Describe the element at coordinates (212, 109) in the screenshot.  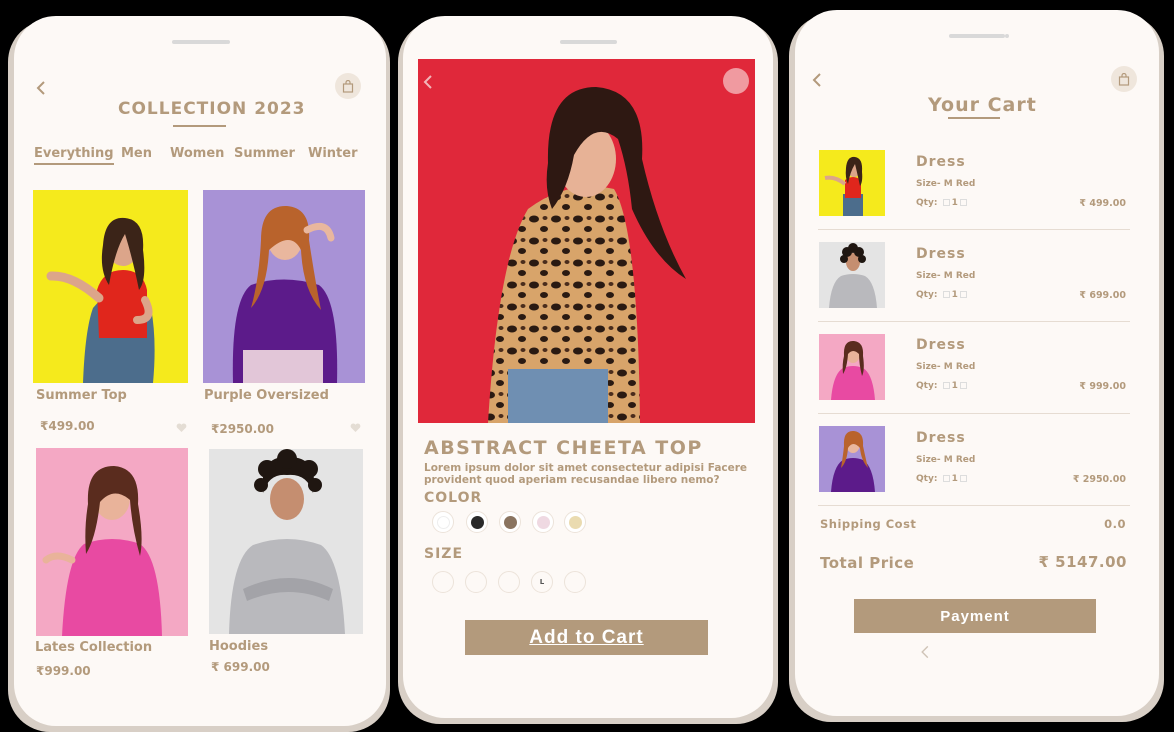
I see `page-title: COLLECTION 2023` at that location.